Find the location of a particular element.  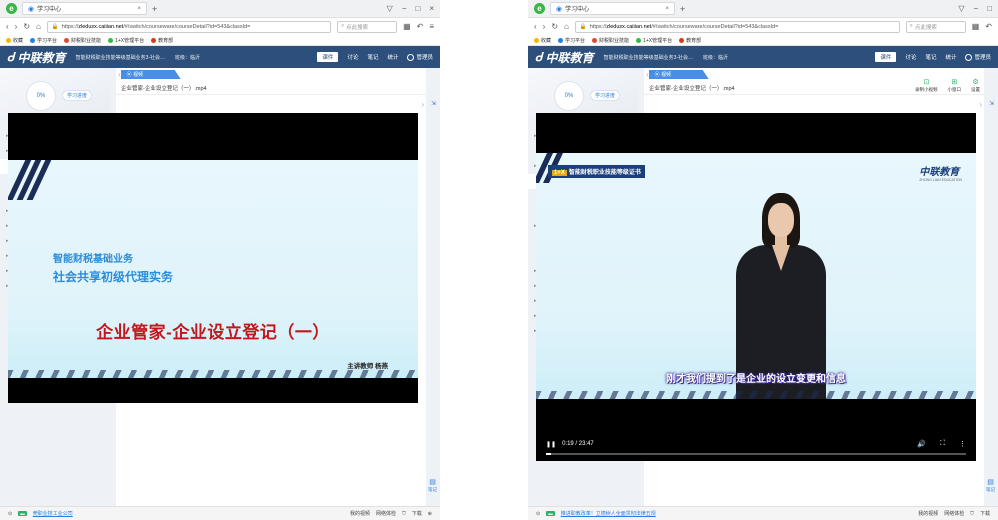

decor-stripes is located at coordinates (756, 395).